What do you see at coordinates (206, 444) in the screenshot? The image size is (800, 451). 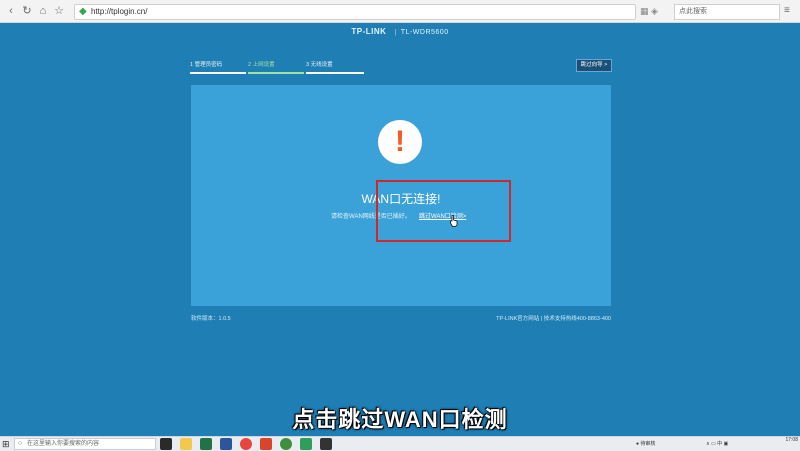 I see `excel-icon` at bounding box center [206, 444].